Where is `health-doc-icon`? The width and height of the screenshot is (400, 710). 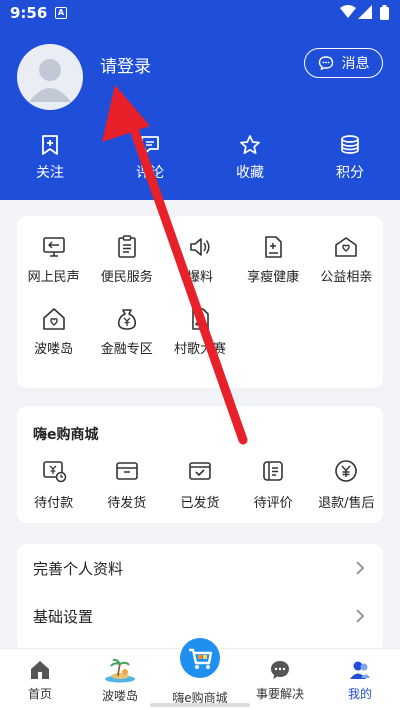
health-doc-icon is located at coordinates (273, 247).